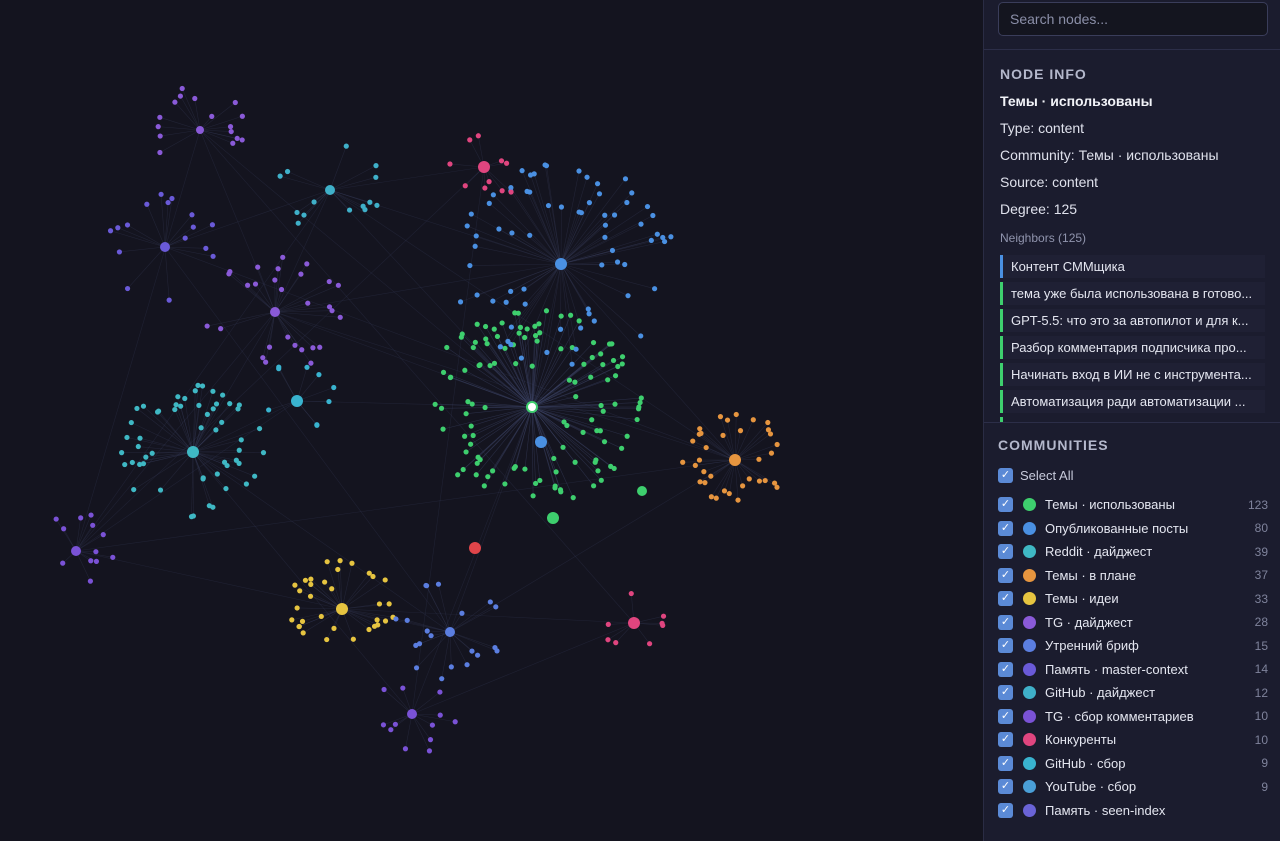 The width and height of the screenshot is (1280, 841). Describe the element at coordinates (1133, 552) in the screenshot. I see `community-item: ✓ Reddit · дайджест 39` at that location.